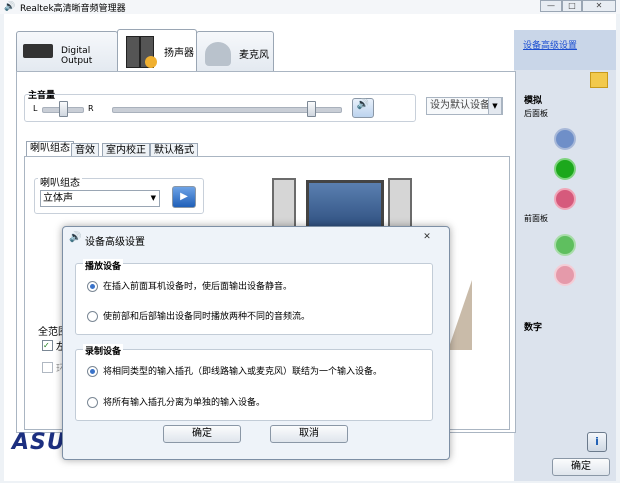 This screenshot has height=483, width=620. I want to click on set-default-device-label: 设为默认设备, so click(460, 105).